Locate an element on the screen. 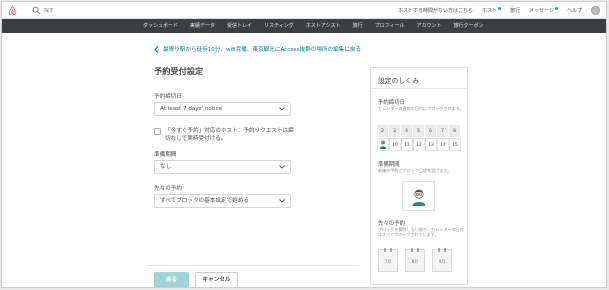 The image size is (609, 290). trips-link: 旅行 is located at coordinates (515, 10).